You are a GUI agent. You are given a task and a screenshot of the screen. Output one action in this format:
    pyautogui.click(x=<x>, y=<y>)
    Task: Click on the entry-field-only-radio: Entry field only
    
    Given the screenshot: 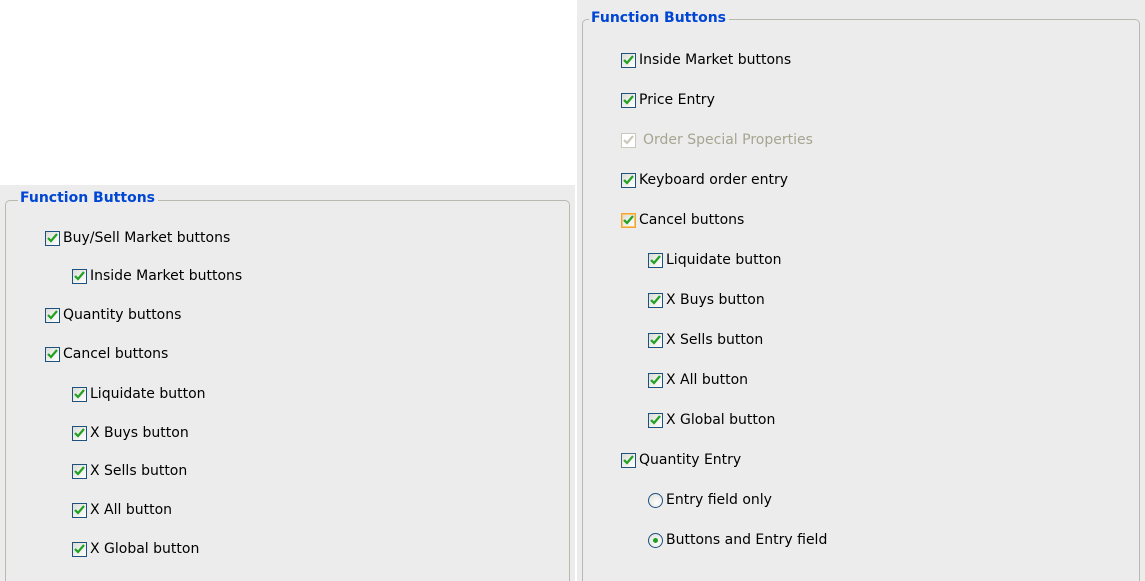 What is the action you would take?
    pyautogui.click(x=710, y=500)
    